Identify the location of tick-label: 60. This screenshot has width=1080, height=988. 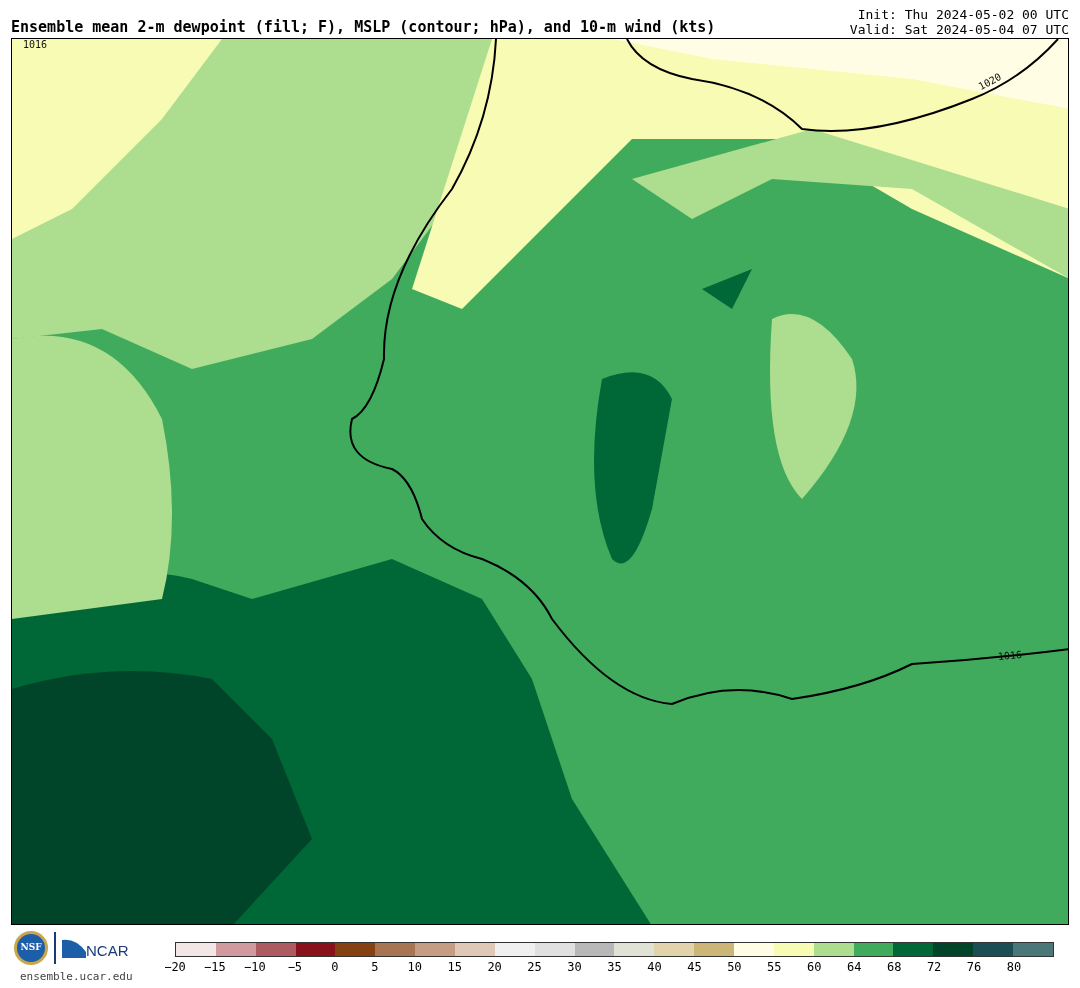
(814, 967).